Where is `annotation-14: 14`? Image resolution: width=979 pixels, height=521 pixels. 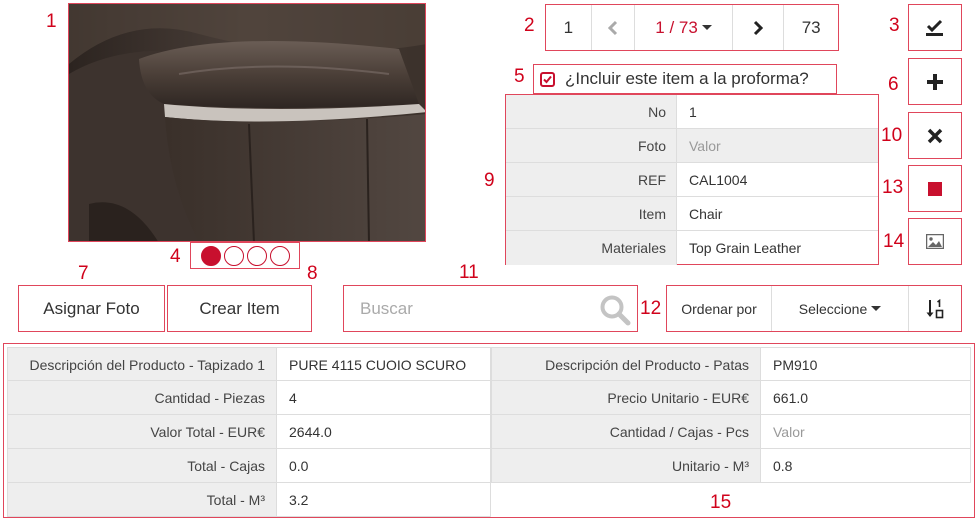 annotation-14: 14 is located at coordinates (894, 241).